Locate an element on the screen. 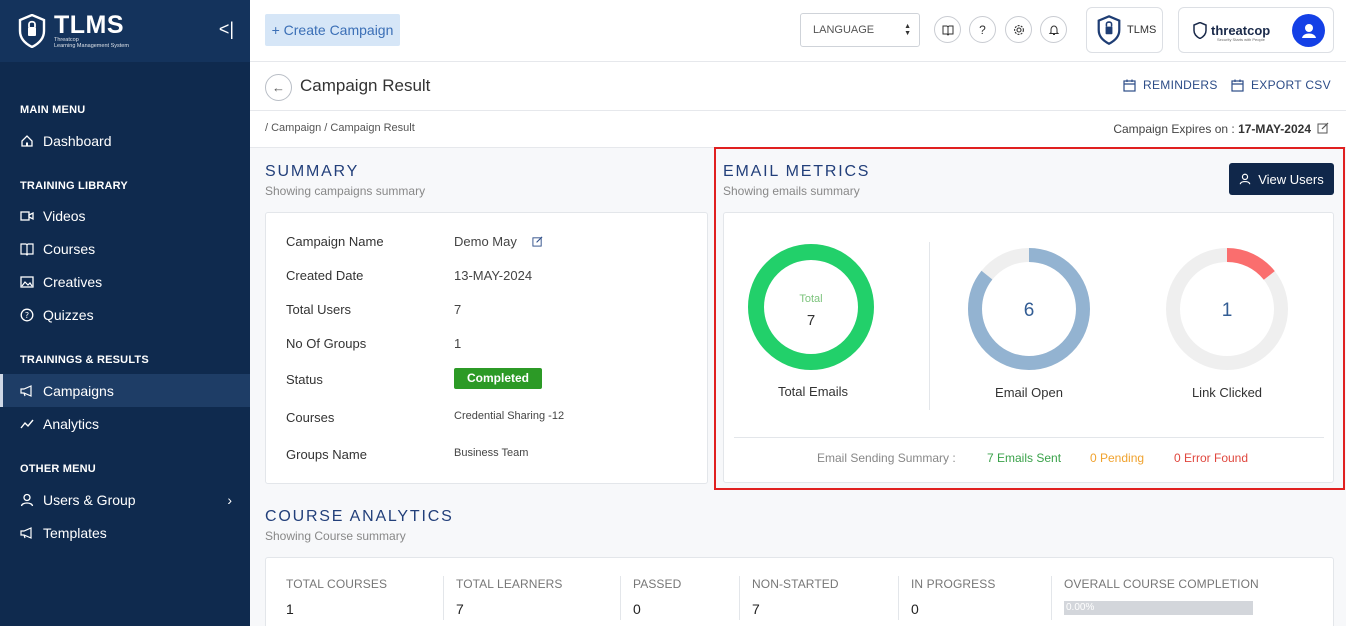 This screenshot has width=1346, height=626. sidebar-item-quizzes: ? Quizzes is located at coordinates (125, 314).